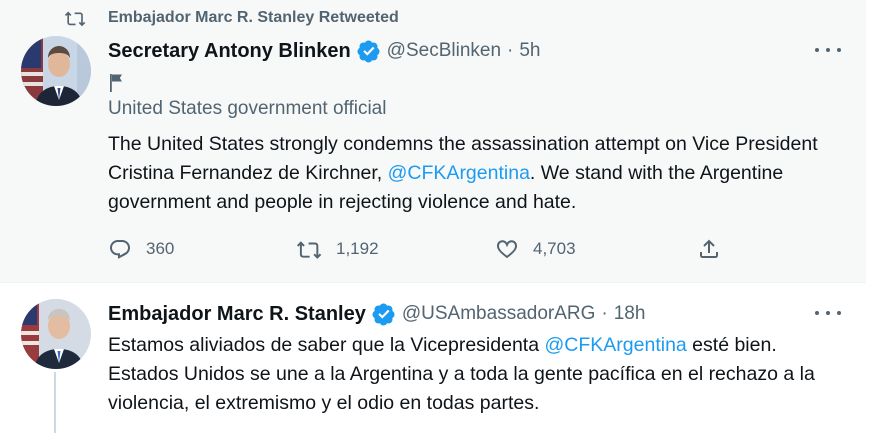  Describe the element at coordinates (873, 216) in the screenshot. I see `page-edge` at that location.